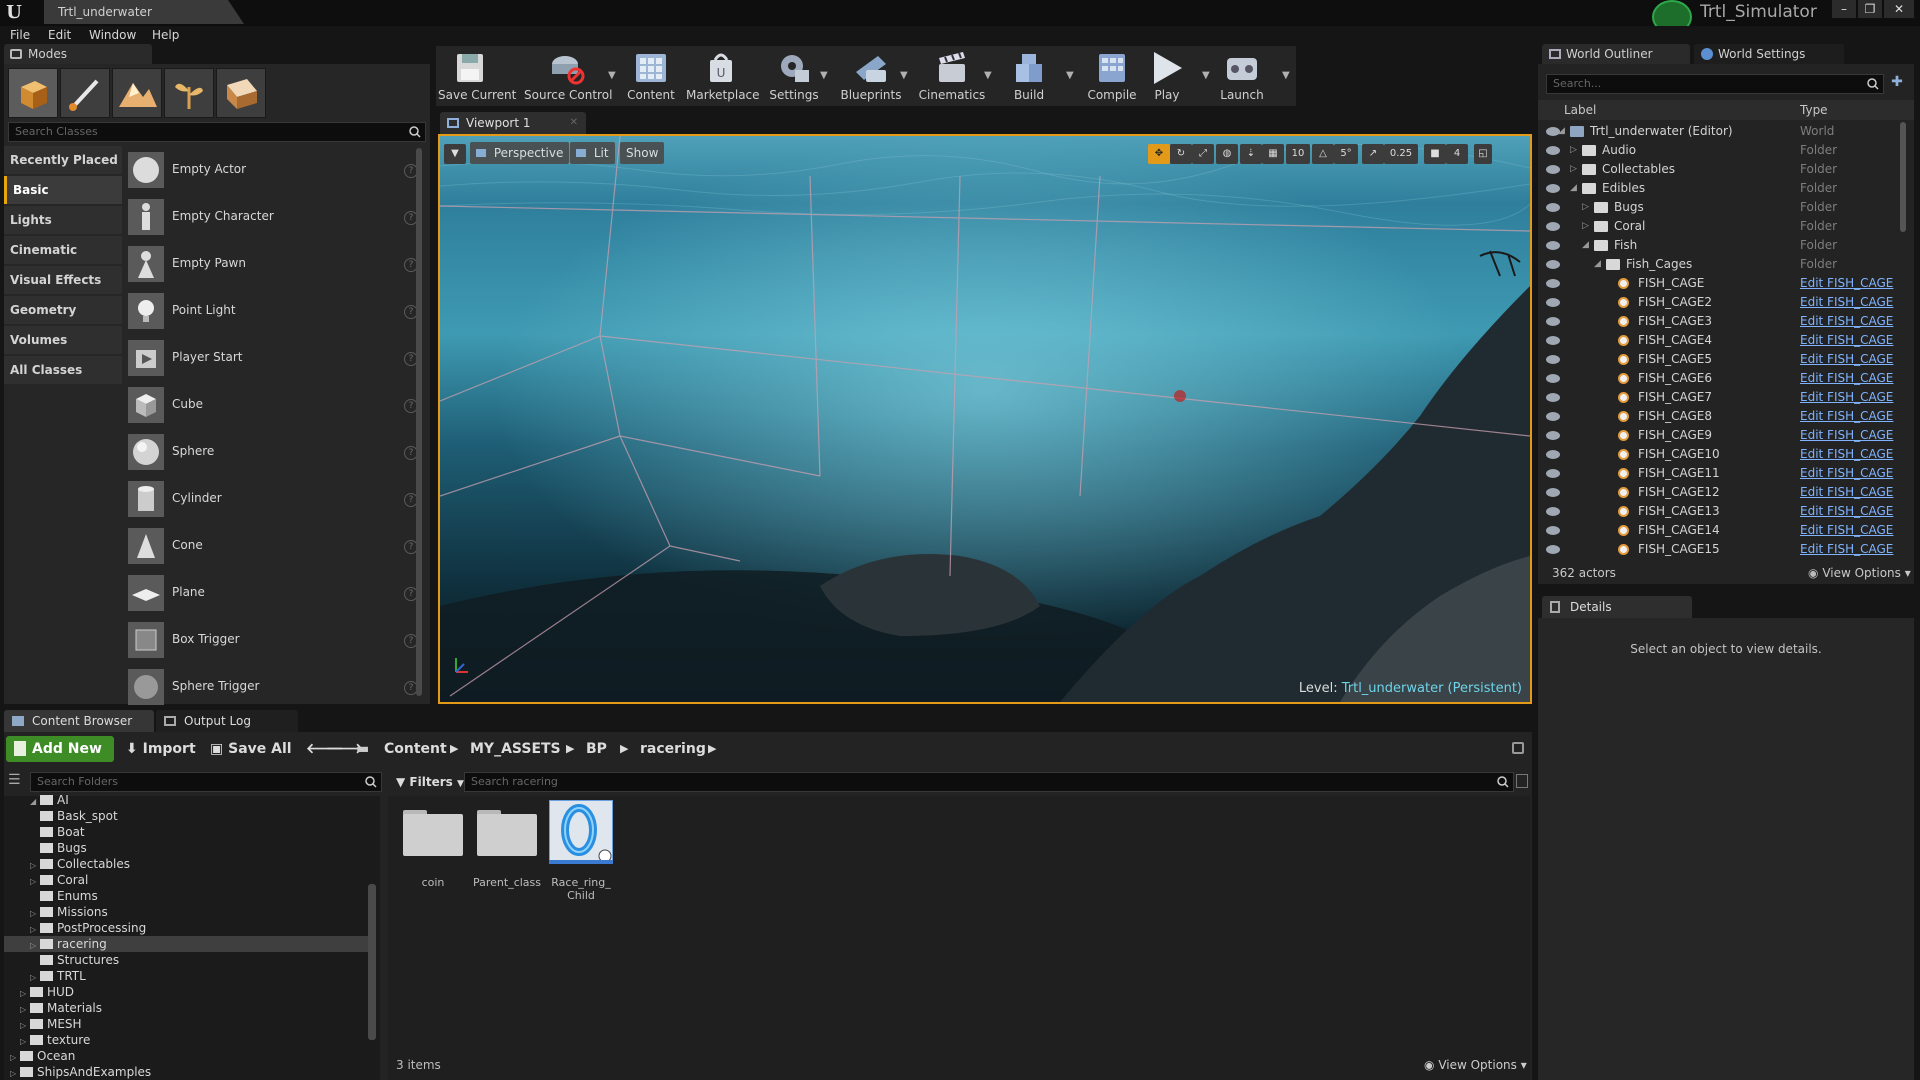 The image size is (1920, 1080). What do you see at coordinates (1159, 154) in the screenshot?
I see `translate-tool-icon: ✥` at bounding box center [1159, 154].